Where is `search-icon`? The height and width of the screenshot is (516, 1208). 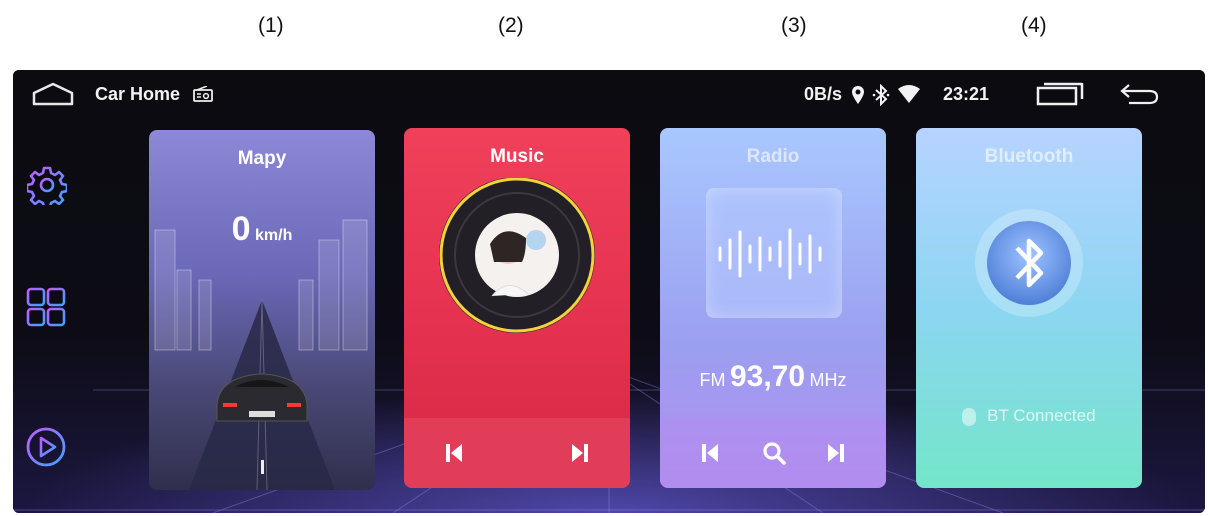
search-icon is located at coordinates (774, 453).